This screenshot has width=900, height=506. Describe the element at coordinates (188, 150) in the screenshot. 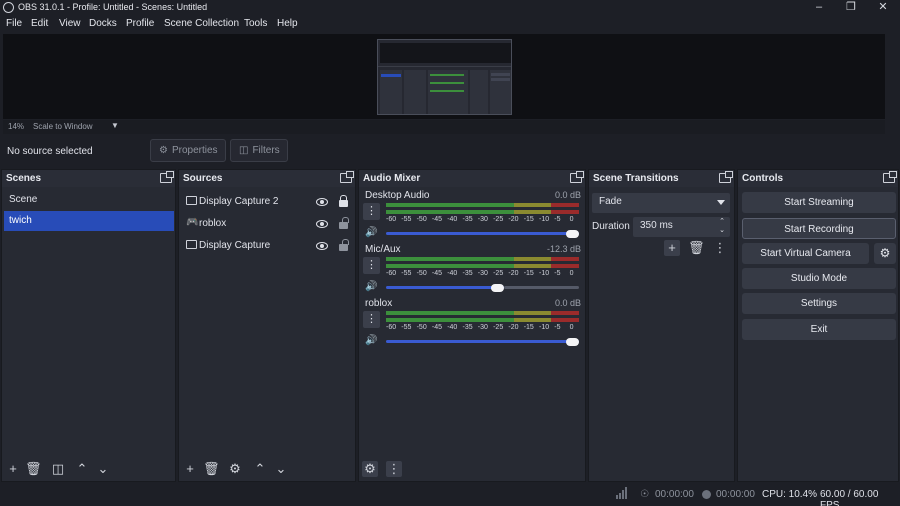

I see `properties-button: ⚙ Properties` at that location.